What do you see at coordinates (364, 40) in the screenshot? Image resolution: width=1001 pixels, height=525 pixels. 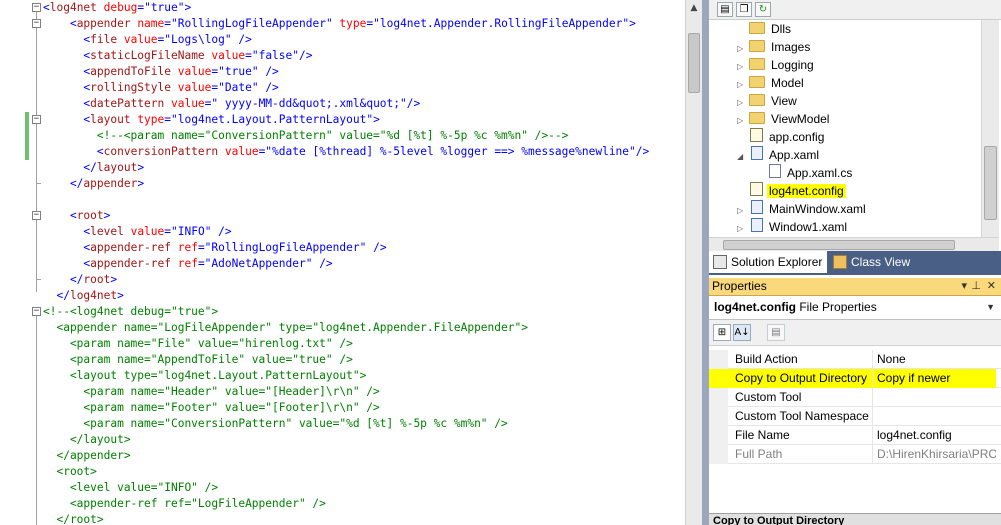 I see `code-line: <file value="Logs\log" />` at bounding box center [364, 40].